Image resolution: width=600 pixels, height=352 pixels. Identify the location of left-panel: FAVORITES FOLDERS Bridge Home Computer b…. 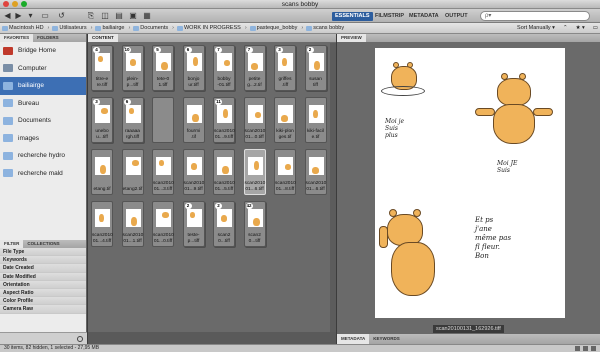
(43, 189).